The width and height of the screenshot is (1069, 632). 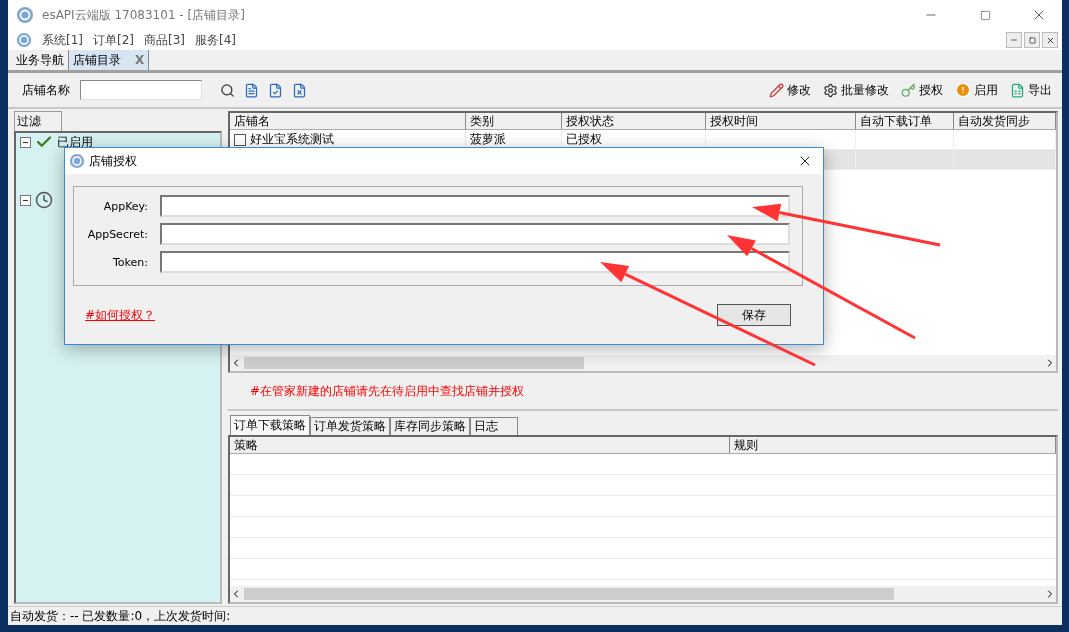 I want to click on notice-text: #在管家新建的店铺请先在待启用中查找店铺并授权, so click(x=643, y=392).